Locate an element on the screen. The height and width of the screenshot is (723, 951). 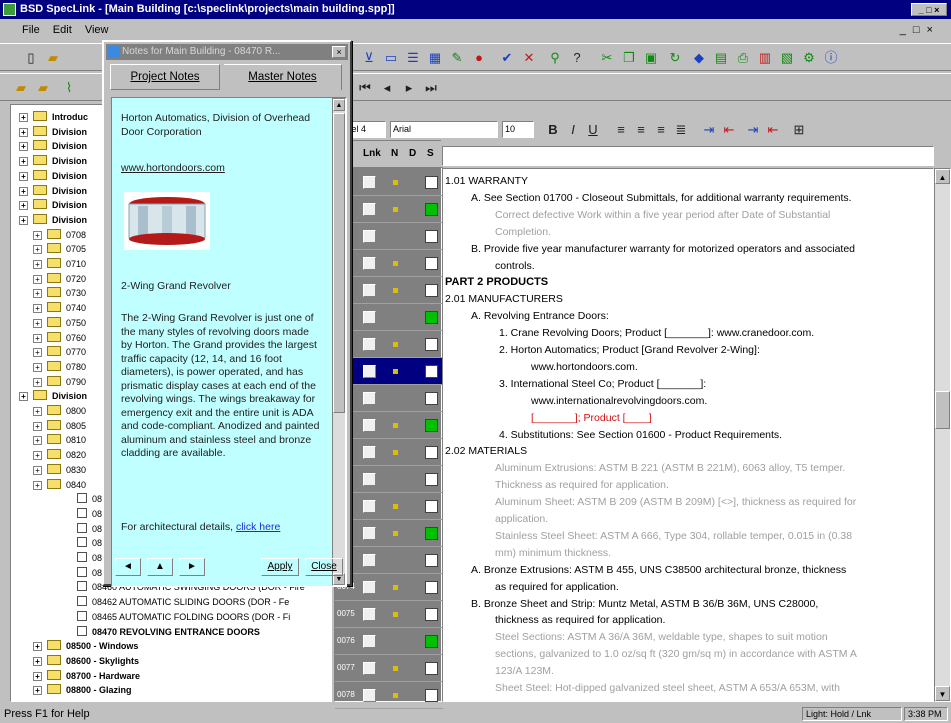
tree-item: +0710 is located at coordinates (59, 264).